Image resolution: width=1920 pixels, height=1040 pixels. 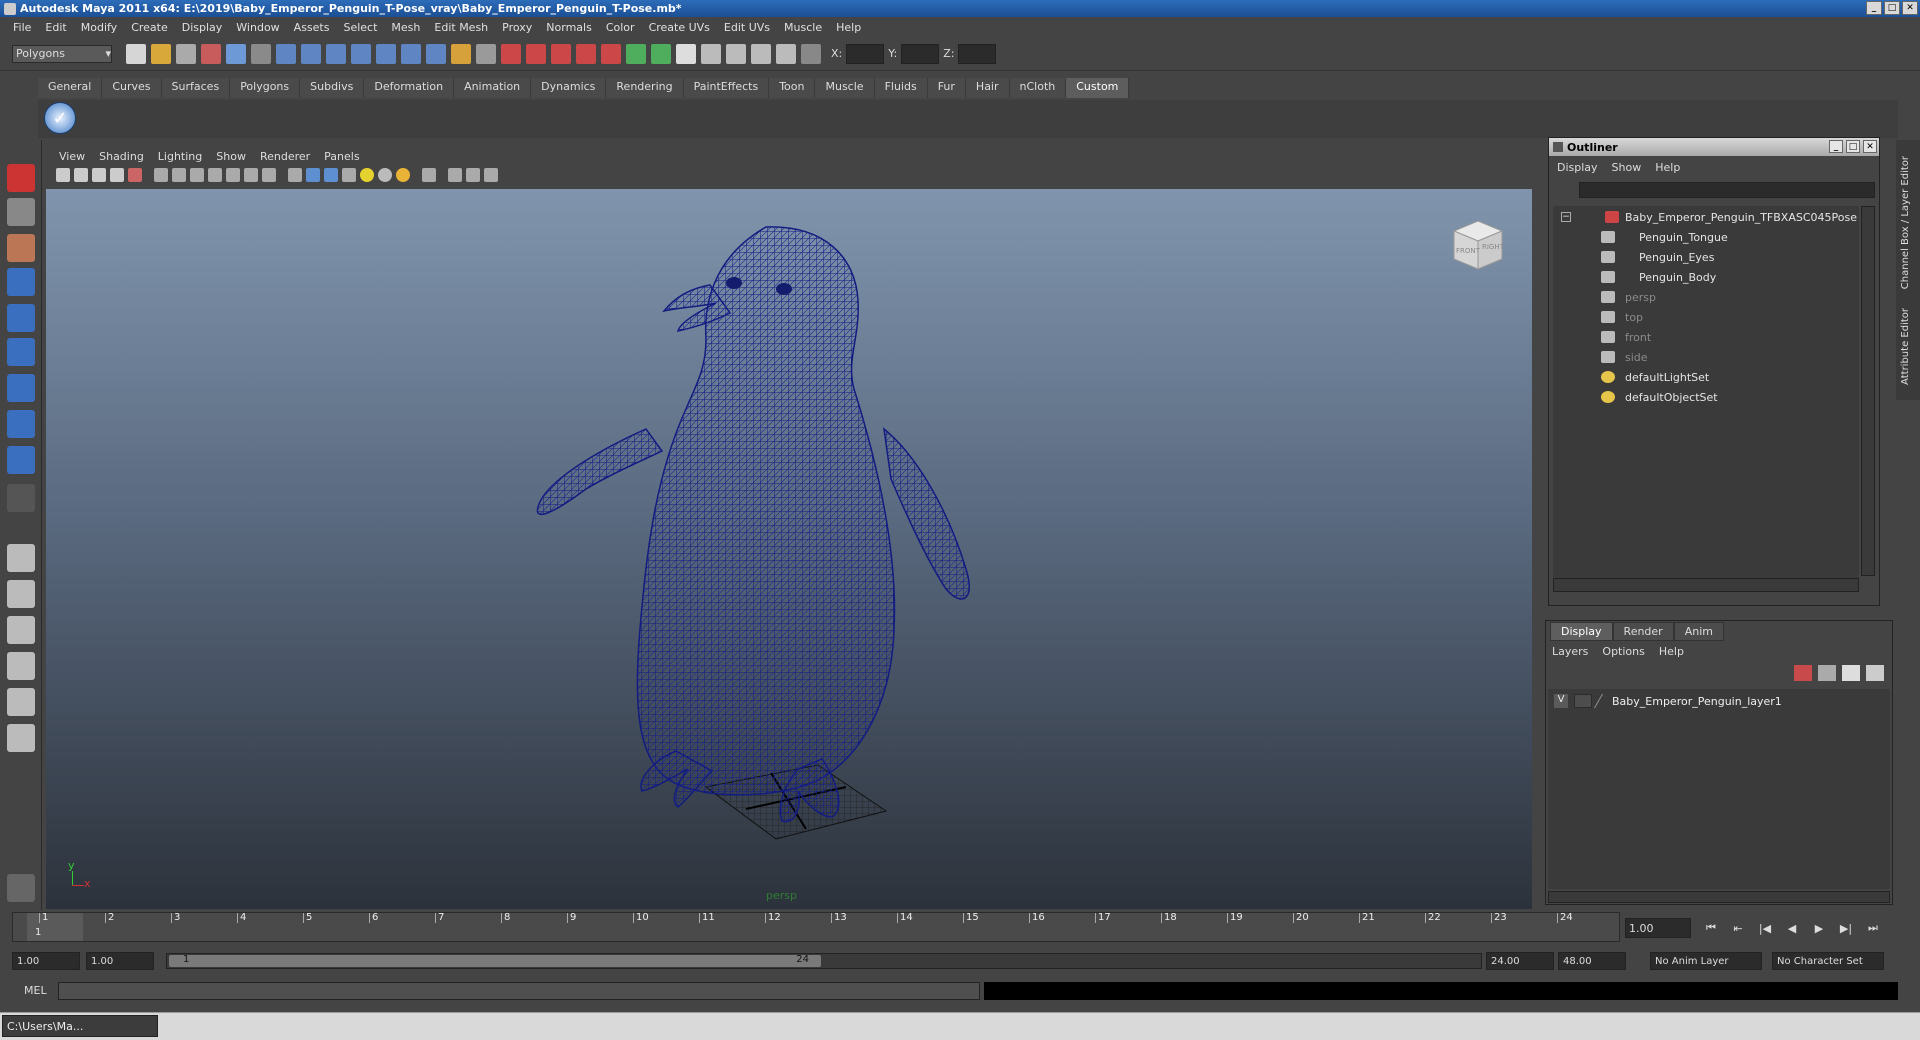 What do you see at coordinates (1711, 928) in the screenshot?
I see `go-to-start-icon: ⏮` at bounding box center [1711, 928].